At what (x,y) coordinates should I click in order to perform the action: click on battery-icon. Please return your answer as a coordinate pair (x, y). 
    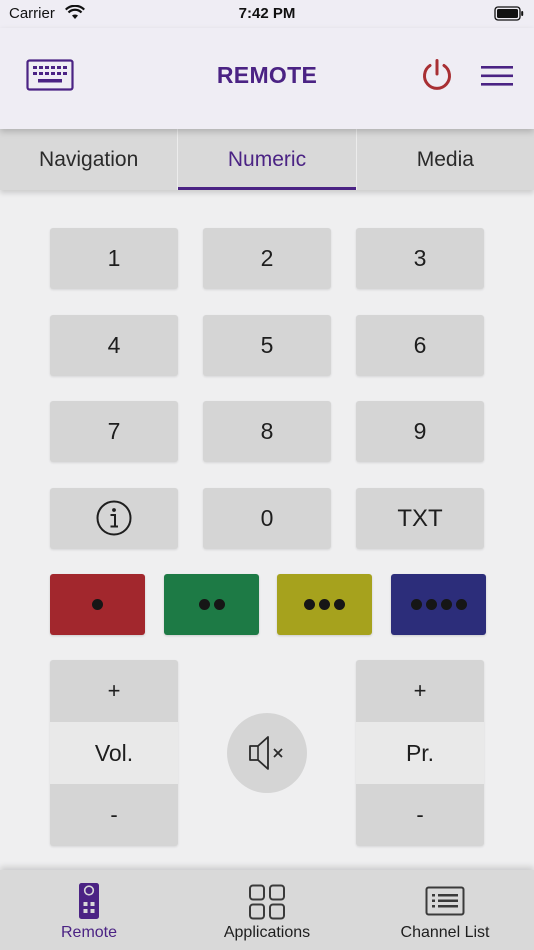
    Looking at the image, I should click on (509, 15).